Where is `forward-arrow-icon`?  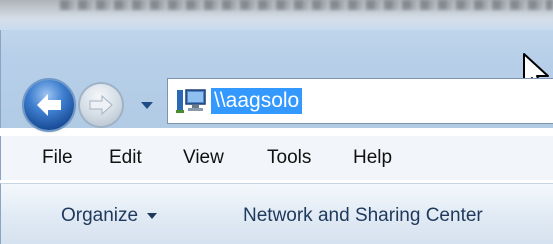 forward-arrow-icon is located at coordinates (101, 105).